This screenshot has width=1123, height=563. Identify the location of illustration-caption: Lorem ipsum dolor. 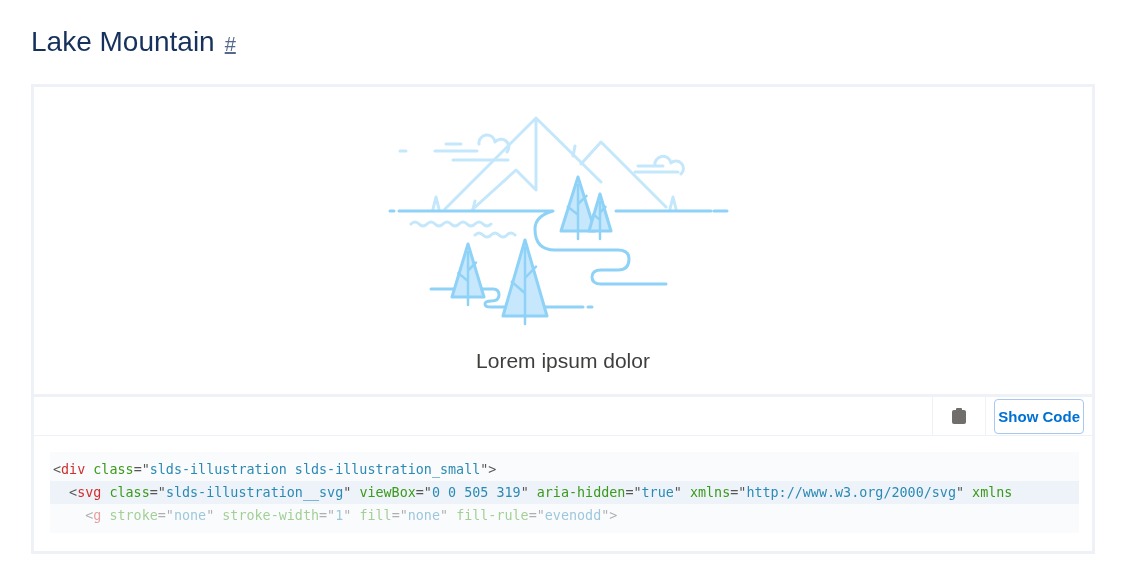
(563, 361).